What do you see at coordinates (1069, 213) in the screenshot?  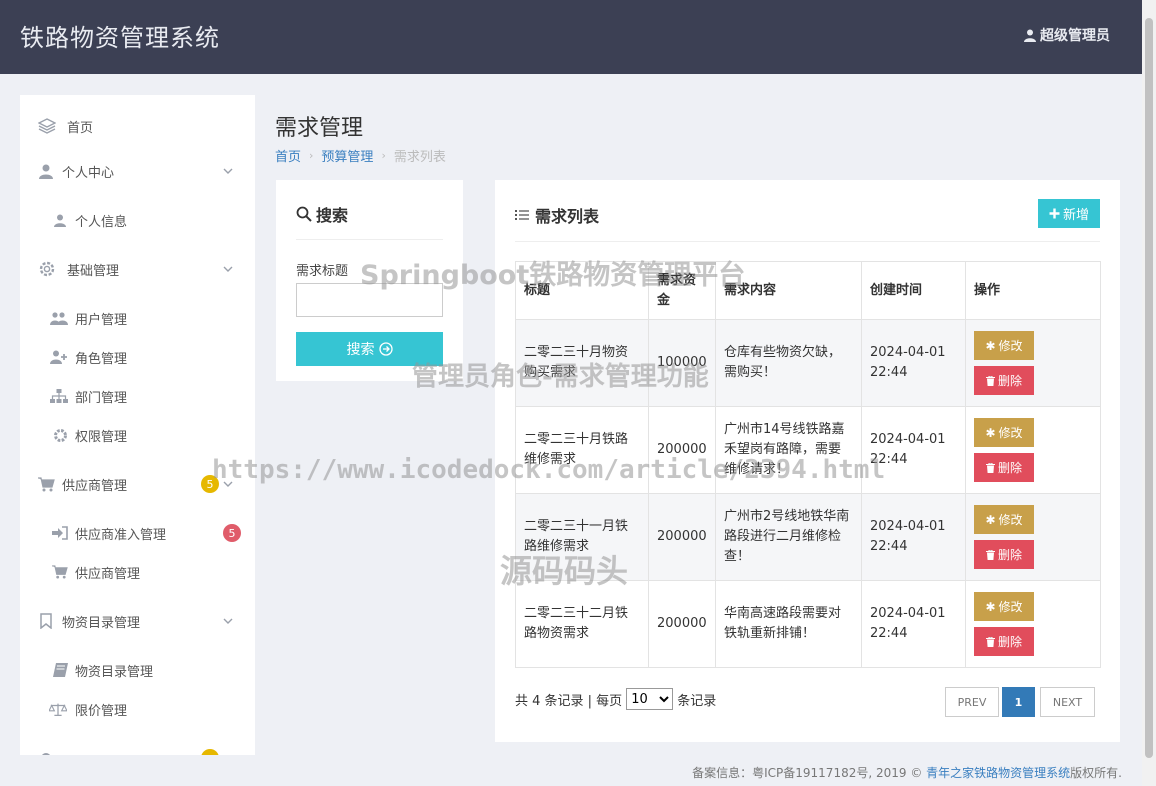 I see `add-button: 新增` at bounding box center [1069, 213].